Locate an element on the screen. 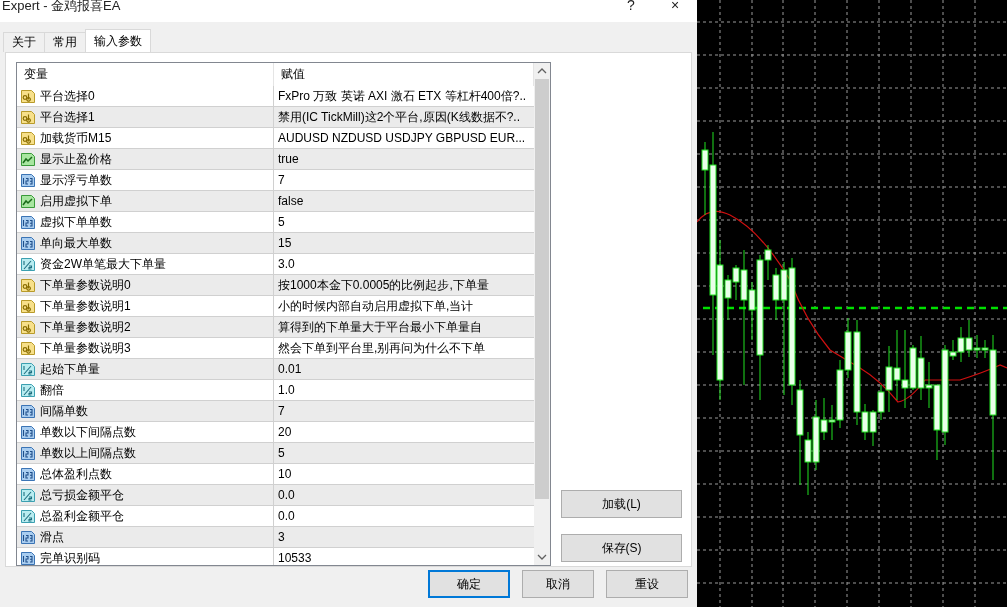 This screenshot has height=607, width=1007. parameter-value: 1.0 is located at coordinates (286, 390).